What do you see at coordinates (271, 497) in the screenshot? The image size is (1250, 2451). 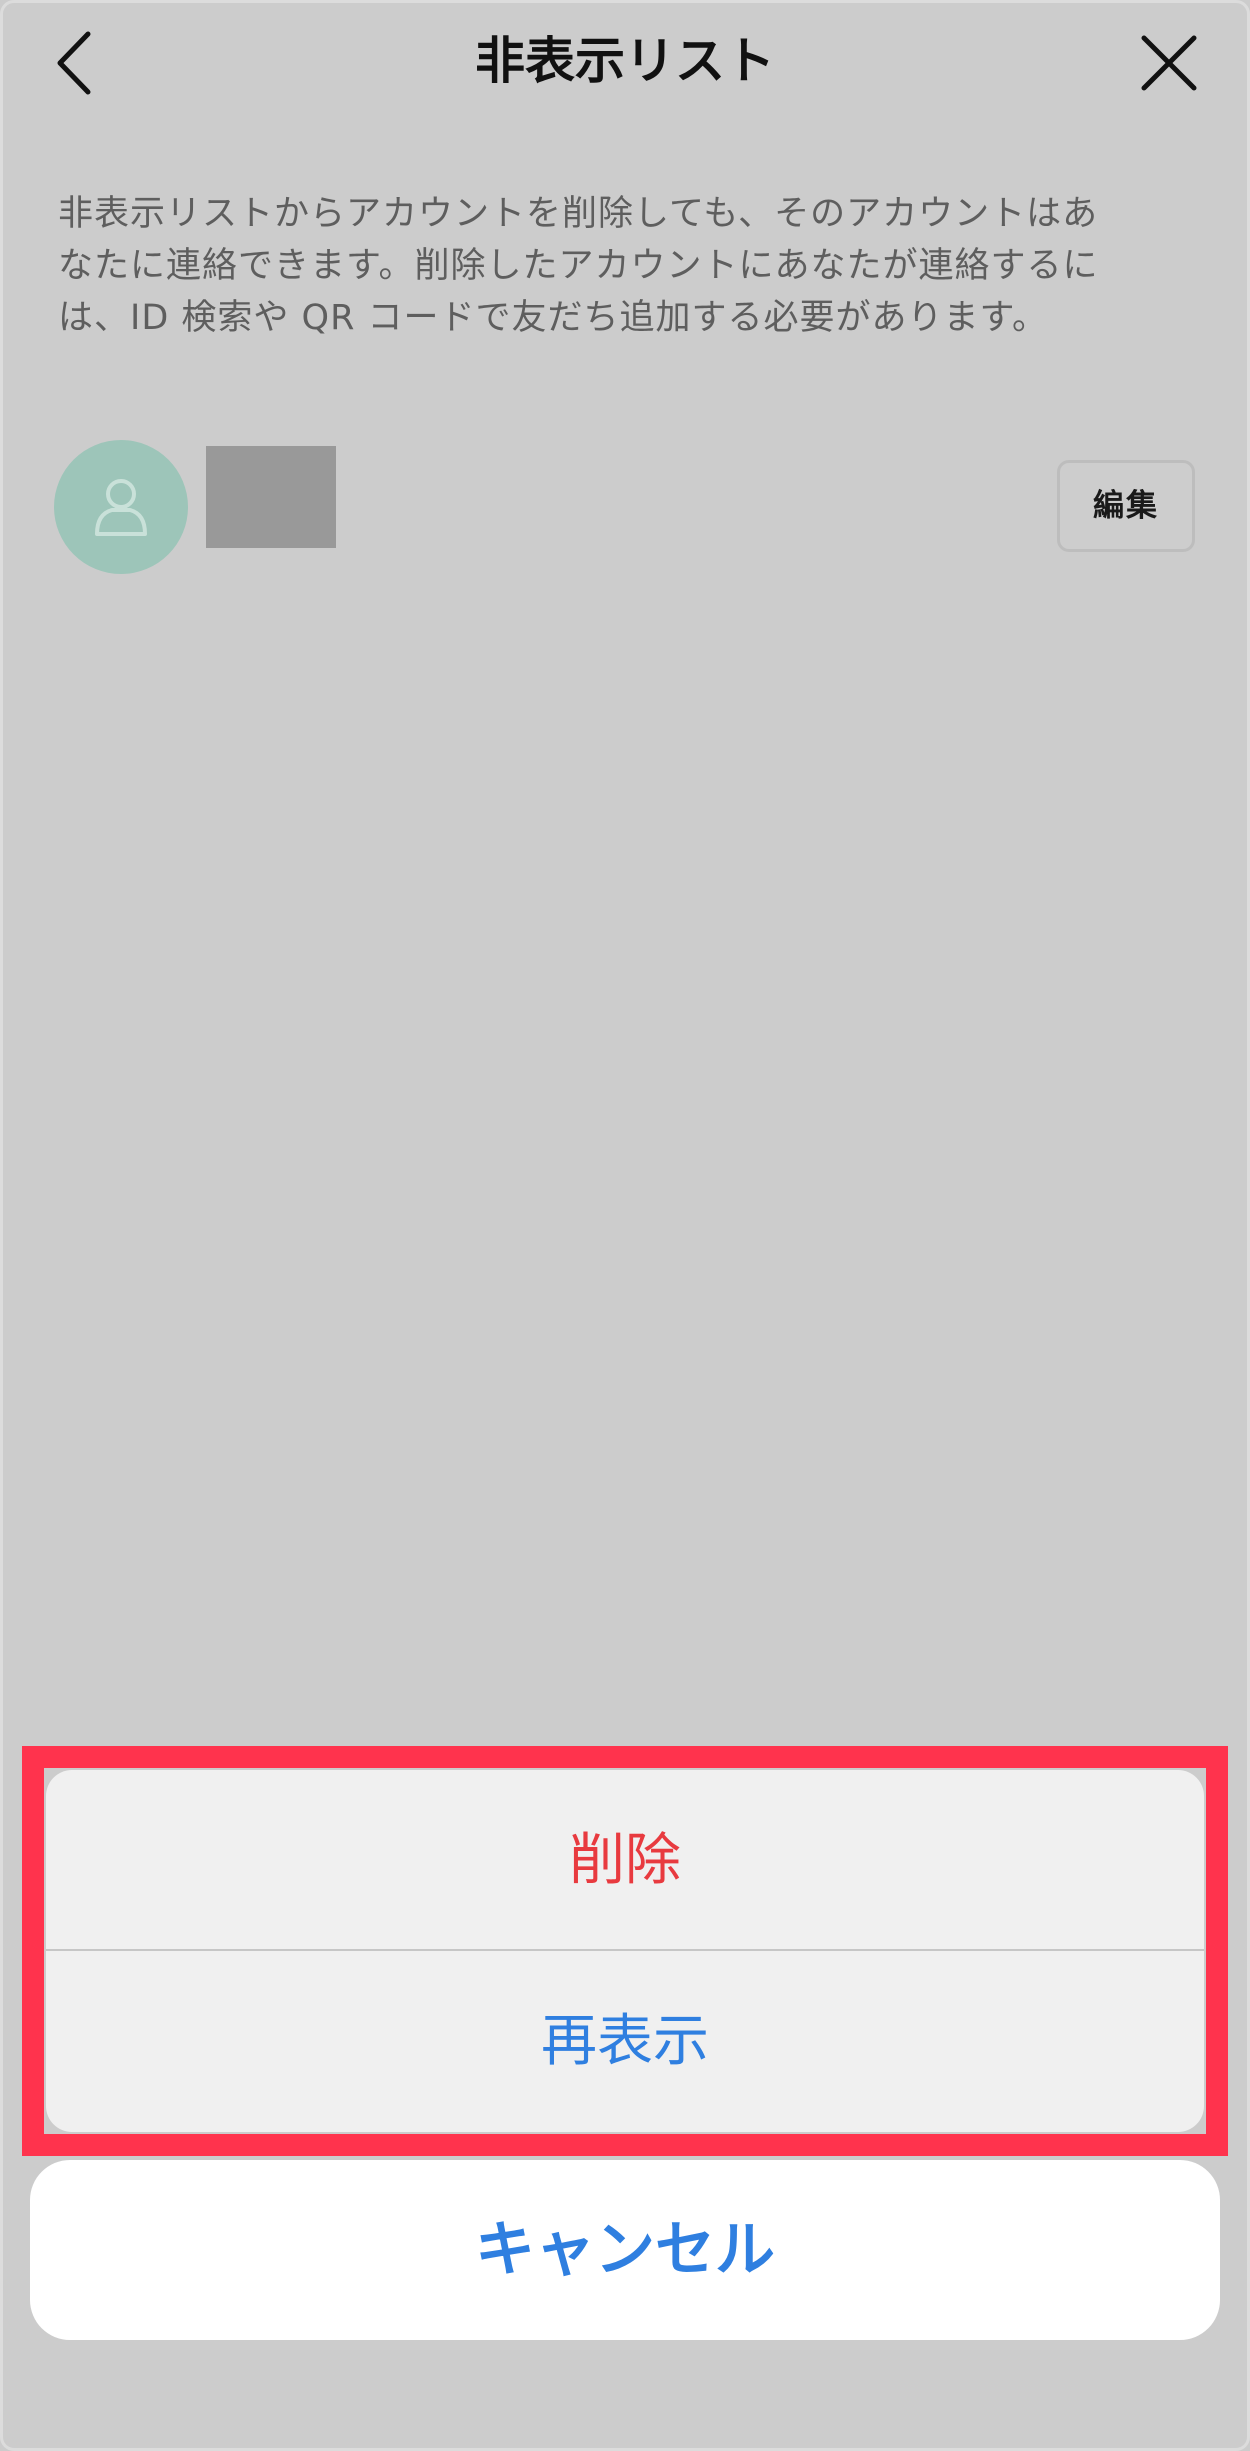 I see `redacted-name` at bounding box center [271, 497].